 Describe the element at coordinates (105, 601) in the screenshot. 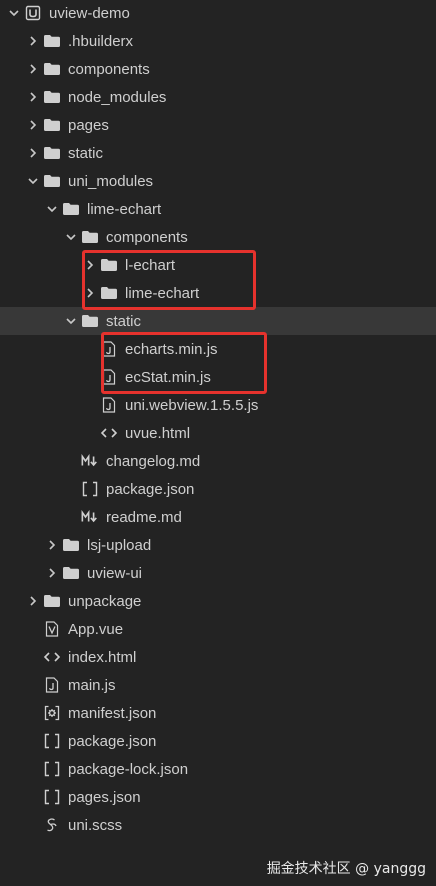

I see `tree-item-label: unpackage` at that location.